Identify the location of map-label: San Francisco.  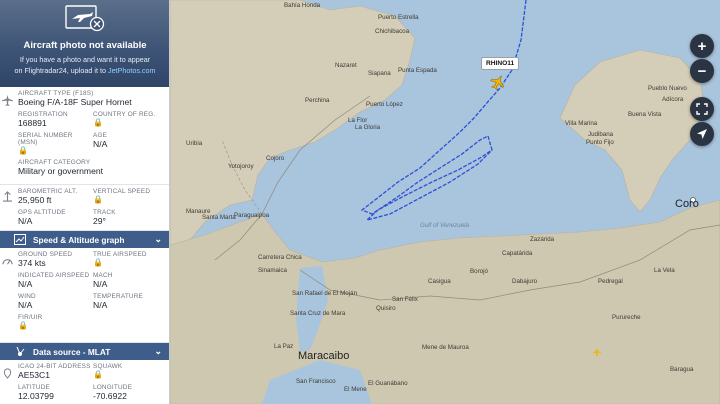
(316, 381).